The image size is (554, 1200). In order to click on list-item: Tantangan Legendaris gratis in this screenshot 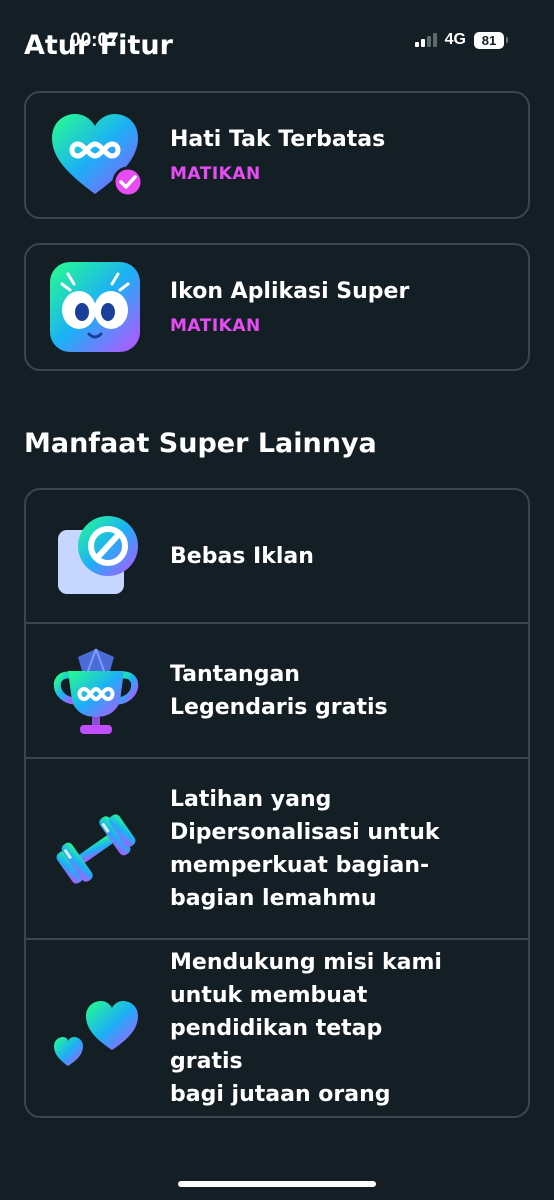, I will do `click(277, 691)`.